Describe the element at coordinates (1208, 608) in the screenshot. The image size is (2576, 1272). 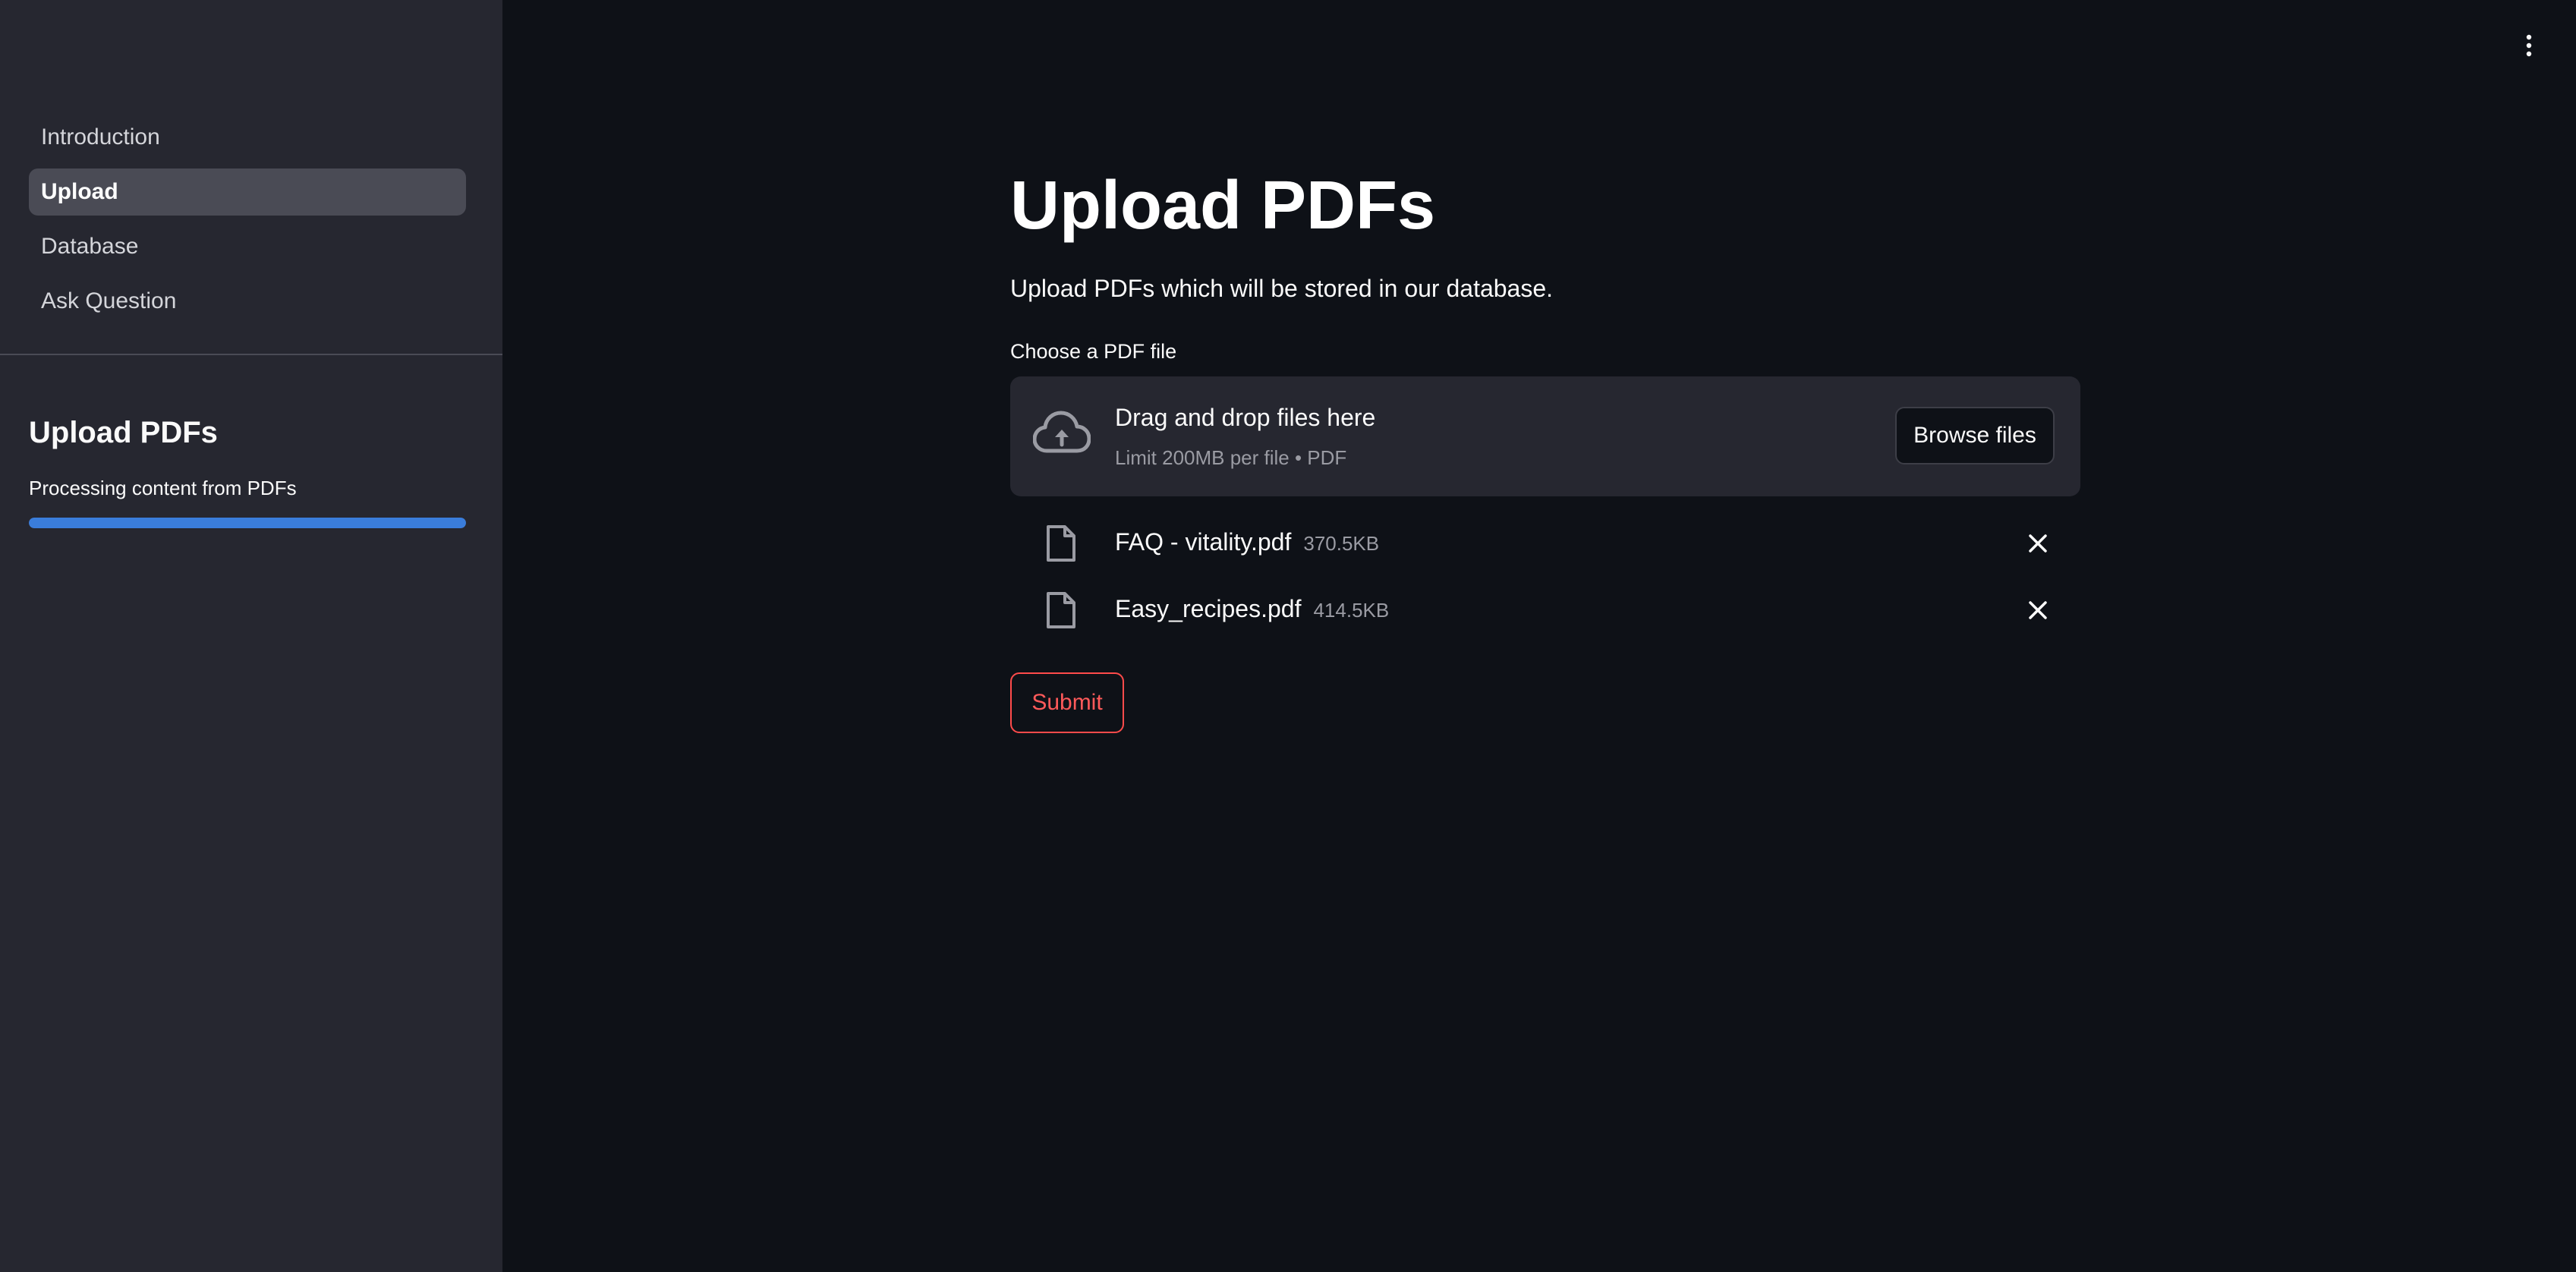
I see `file-name-text: Easy_recipes.pdf` at that location.